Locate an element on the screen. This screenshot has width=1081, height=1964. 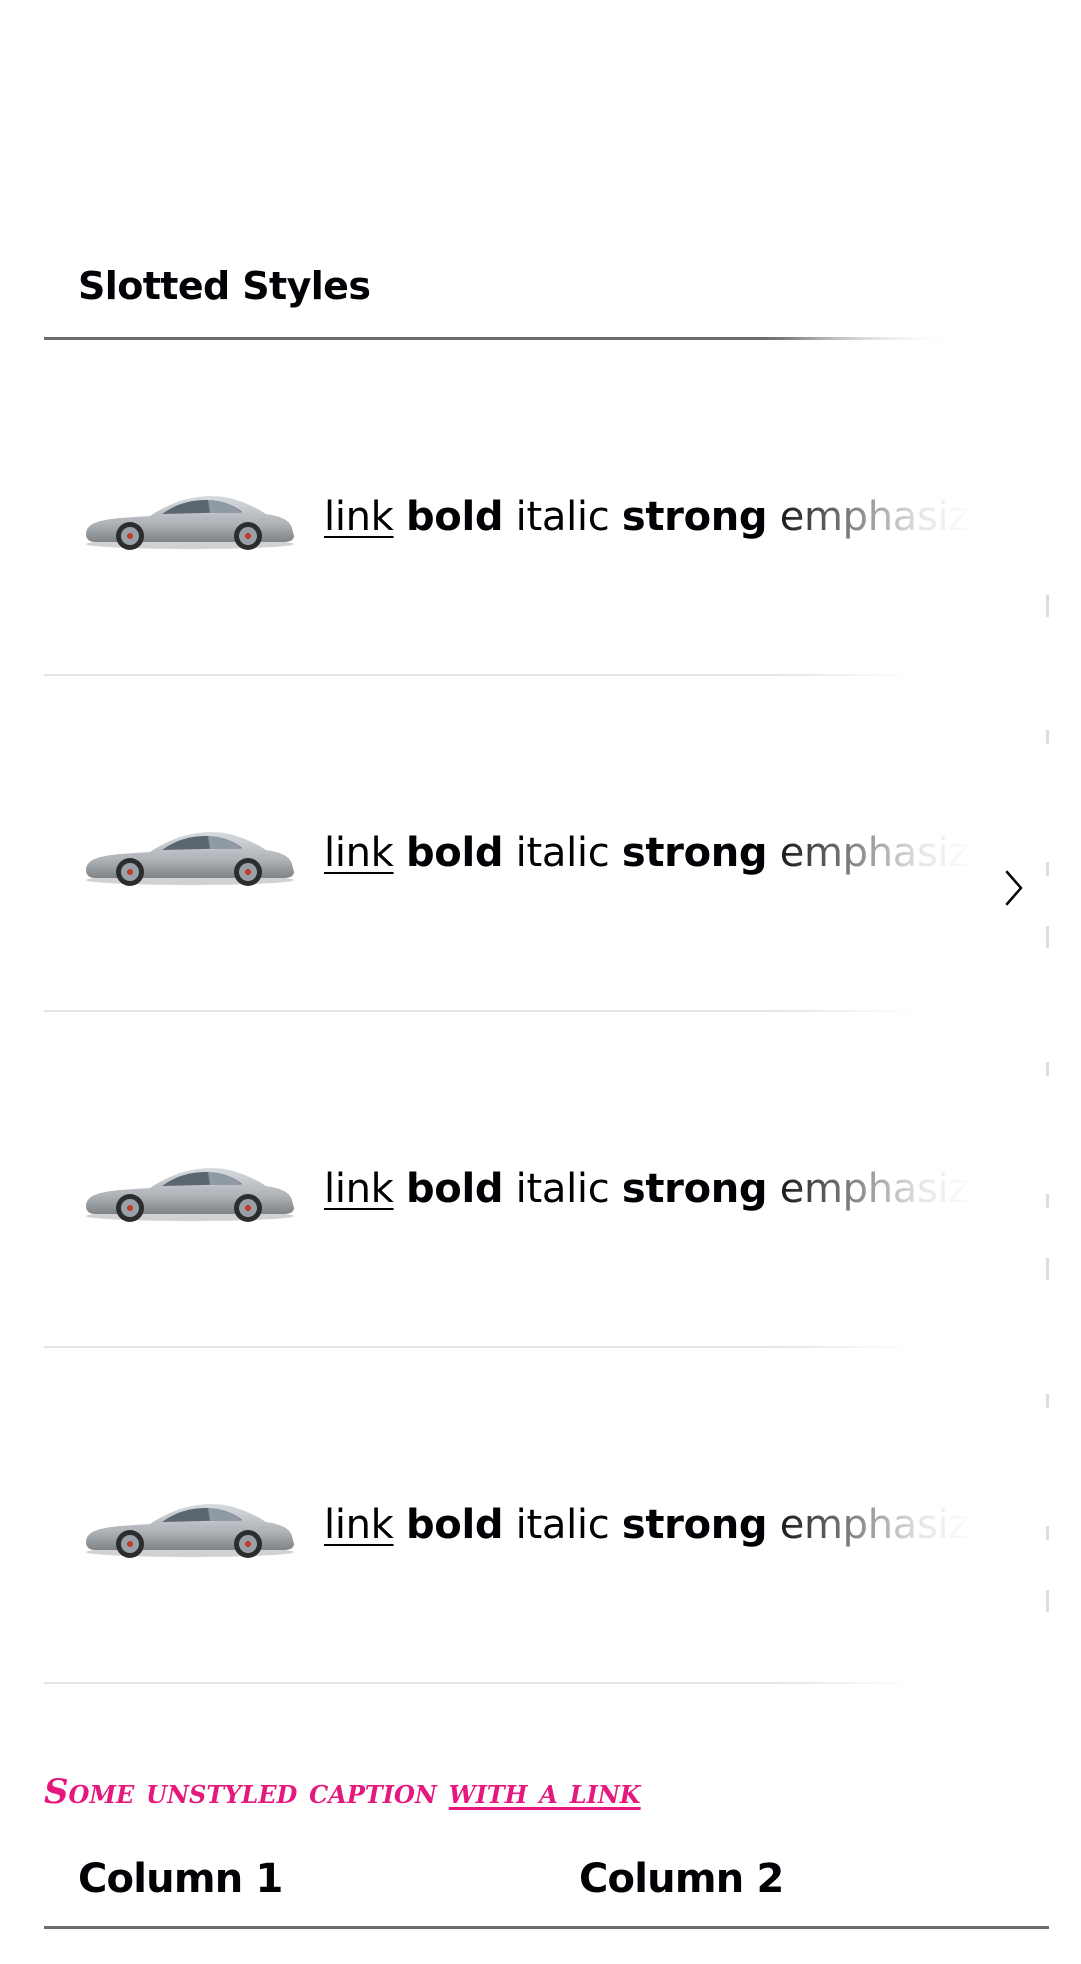
chevron-right-icon is located at coordinates (1014, 888).